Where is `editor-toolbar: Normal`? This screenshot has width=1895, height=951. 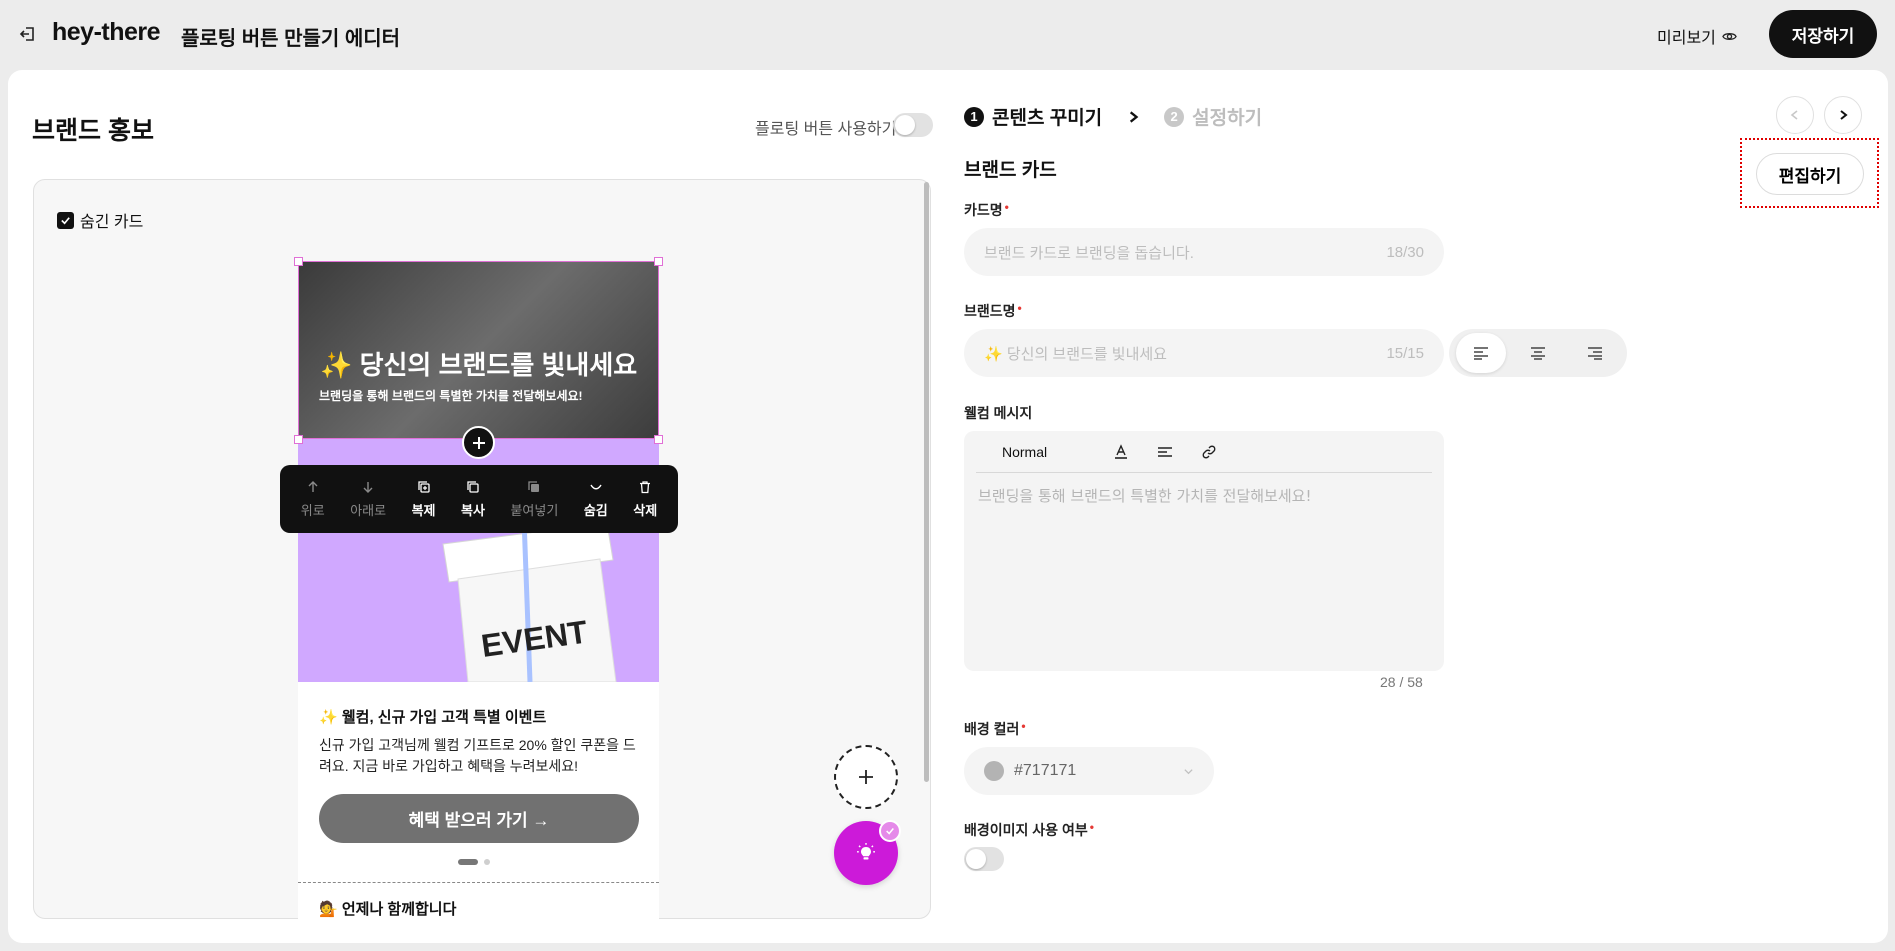
editor-toolbar: Normal is located at coordinates (1204, 451).